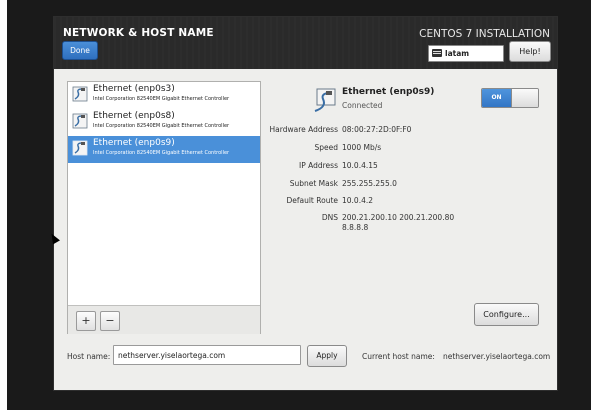 The image size is (591, 410). What do you see at coordinates (358, 200) in the screenshot?
I see `default-route-value: 10.0.4.2` at bounding box center [358, 200].